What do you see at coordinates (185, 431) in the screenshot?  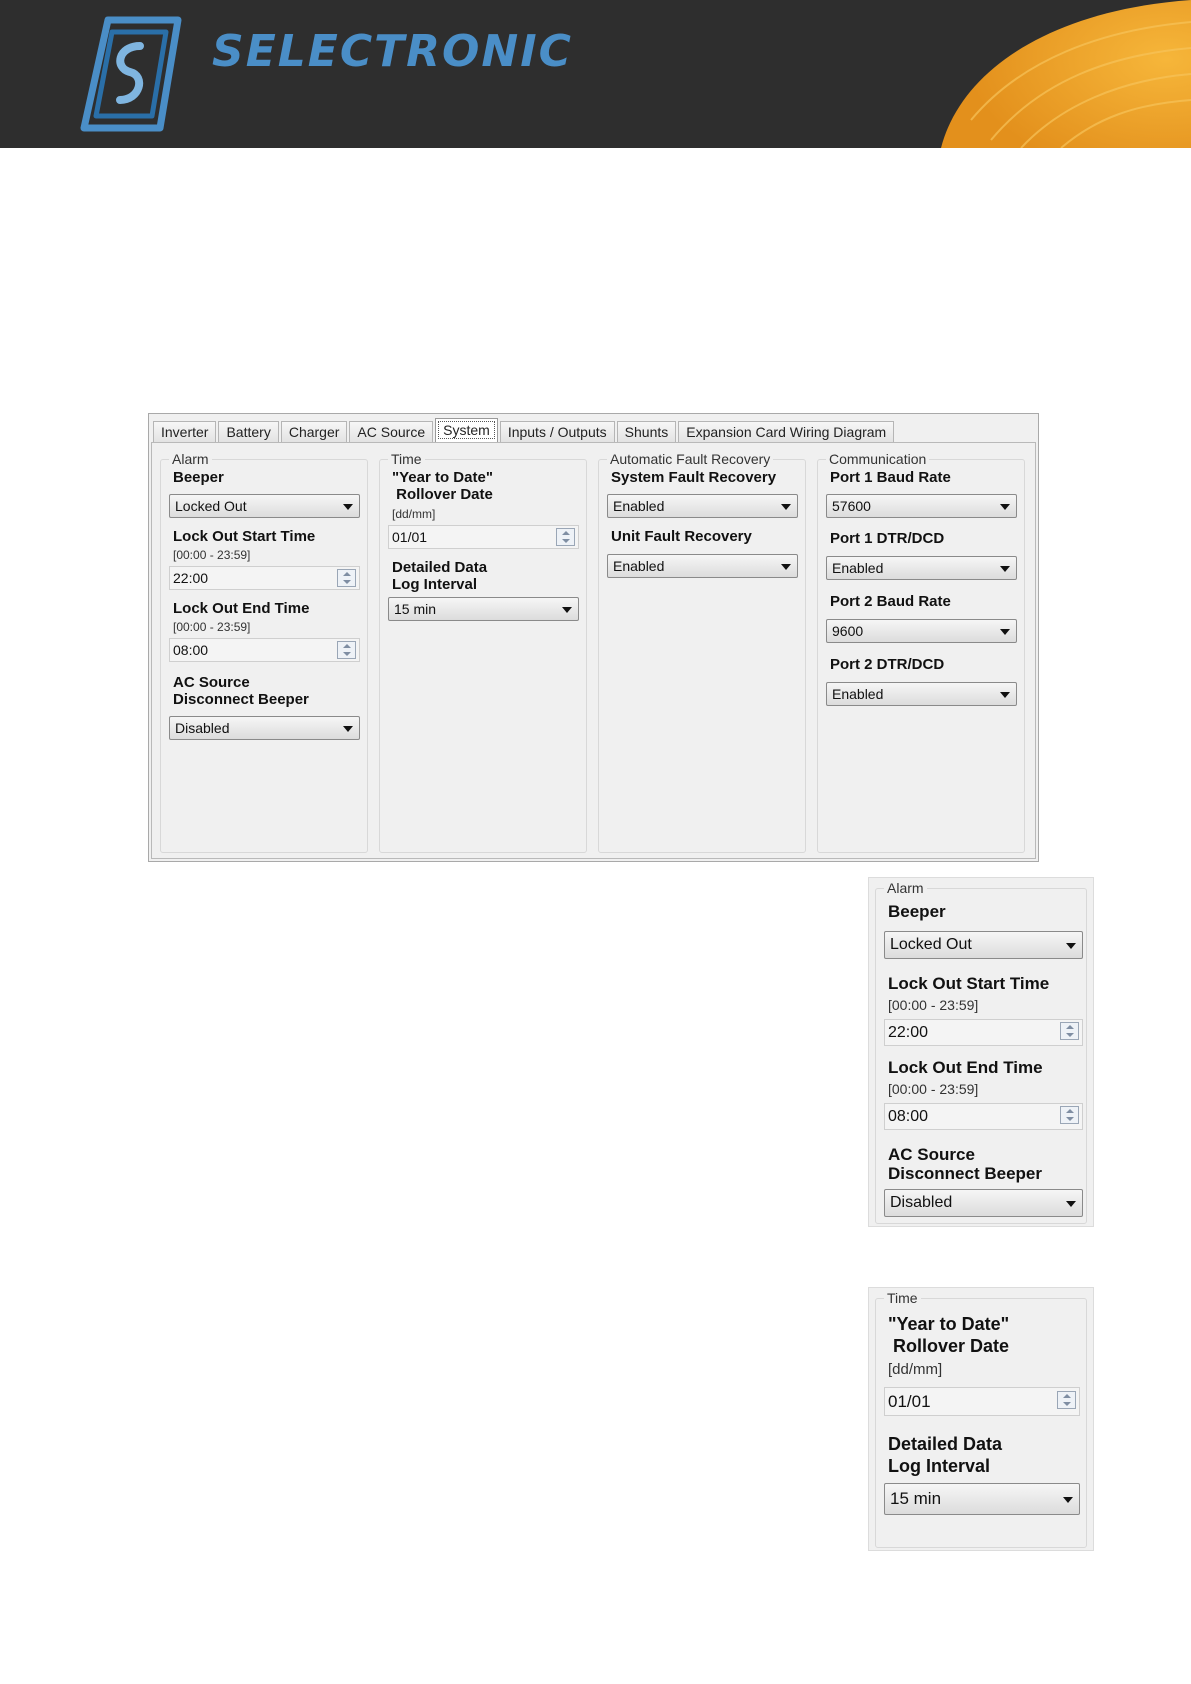 I see `tab-inverter: Inverter` at bounding box center [185, 431].